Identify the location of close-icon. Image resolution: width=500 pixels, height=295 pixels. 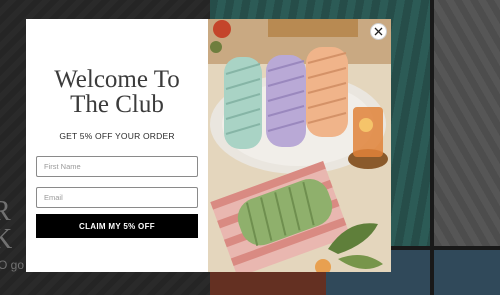
(378, 31).